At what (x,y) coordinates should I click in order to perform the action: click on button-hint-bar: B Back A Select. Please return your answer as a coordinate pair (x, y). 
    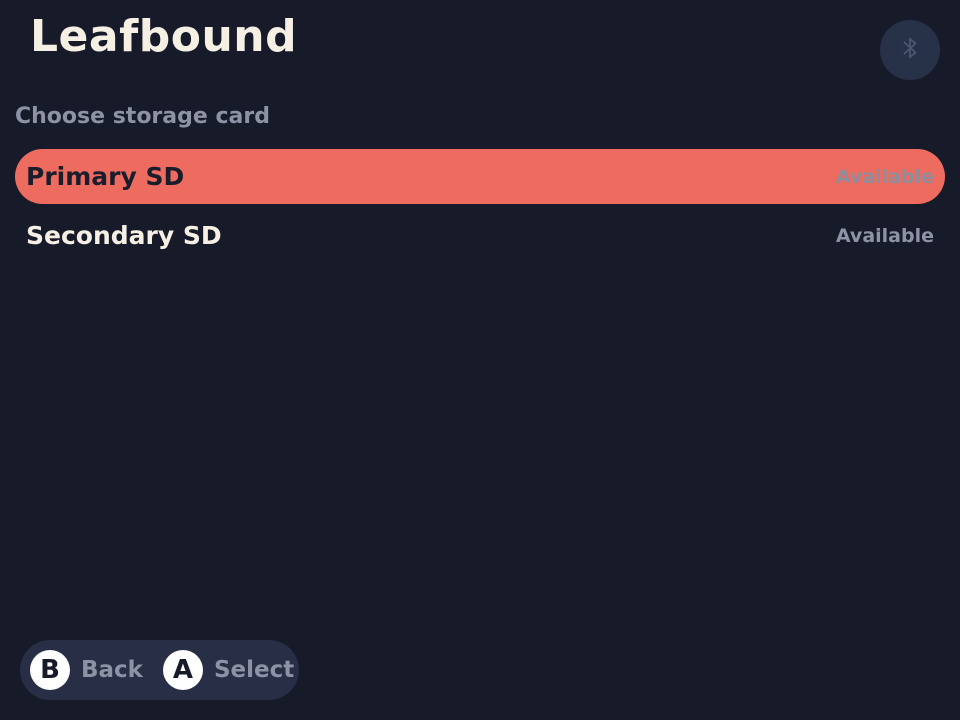
    Looking at the image, I should click on (159, 670).